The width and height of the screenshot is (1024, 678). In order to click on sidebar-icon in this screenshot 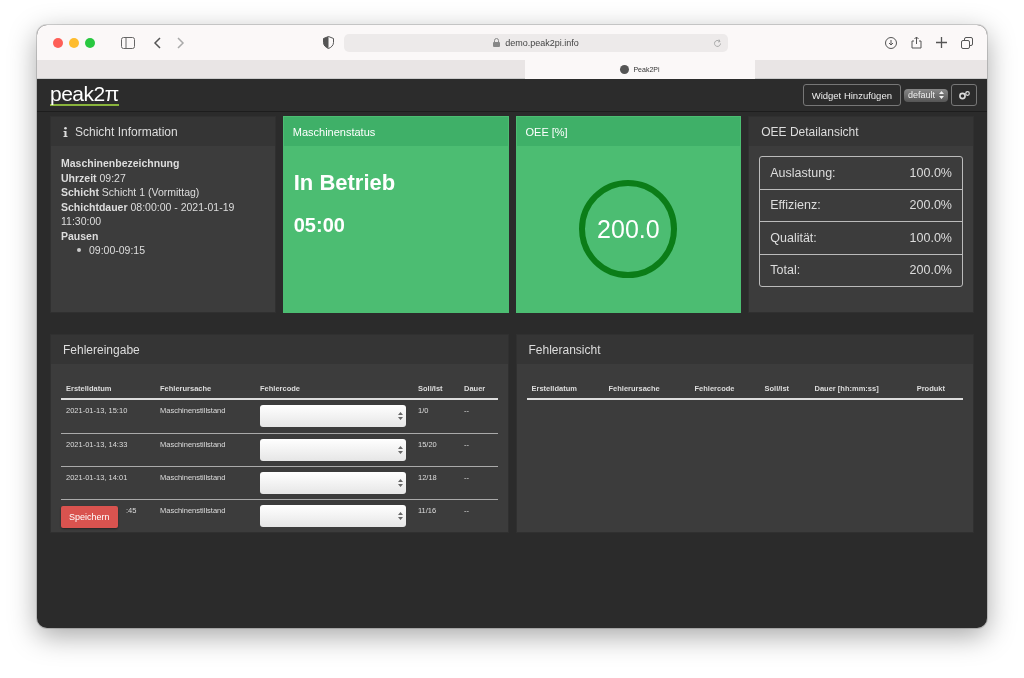, I will do `click(128, 42)`.